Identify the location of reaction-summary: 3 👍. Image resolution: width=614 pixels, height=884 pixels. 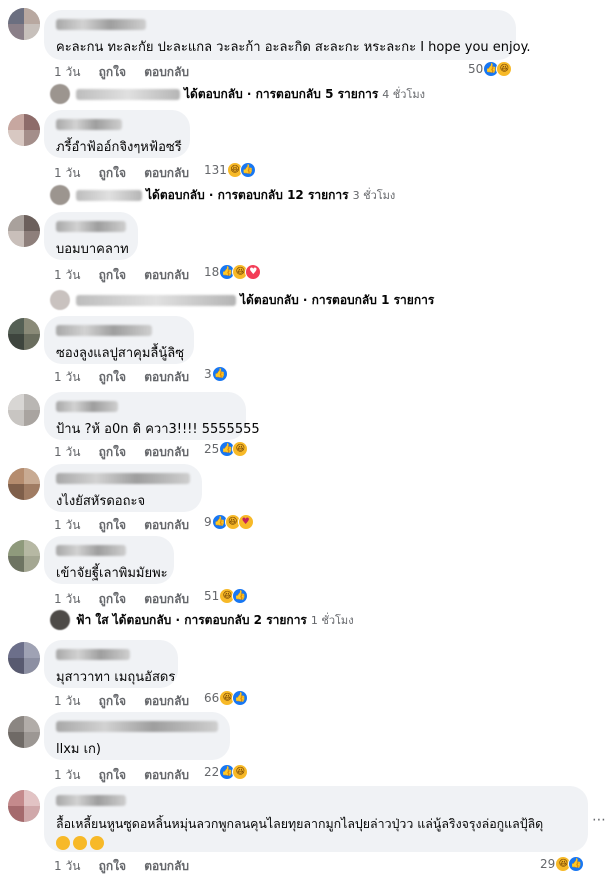
(216, 374).